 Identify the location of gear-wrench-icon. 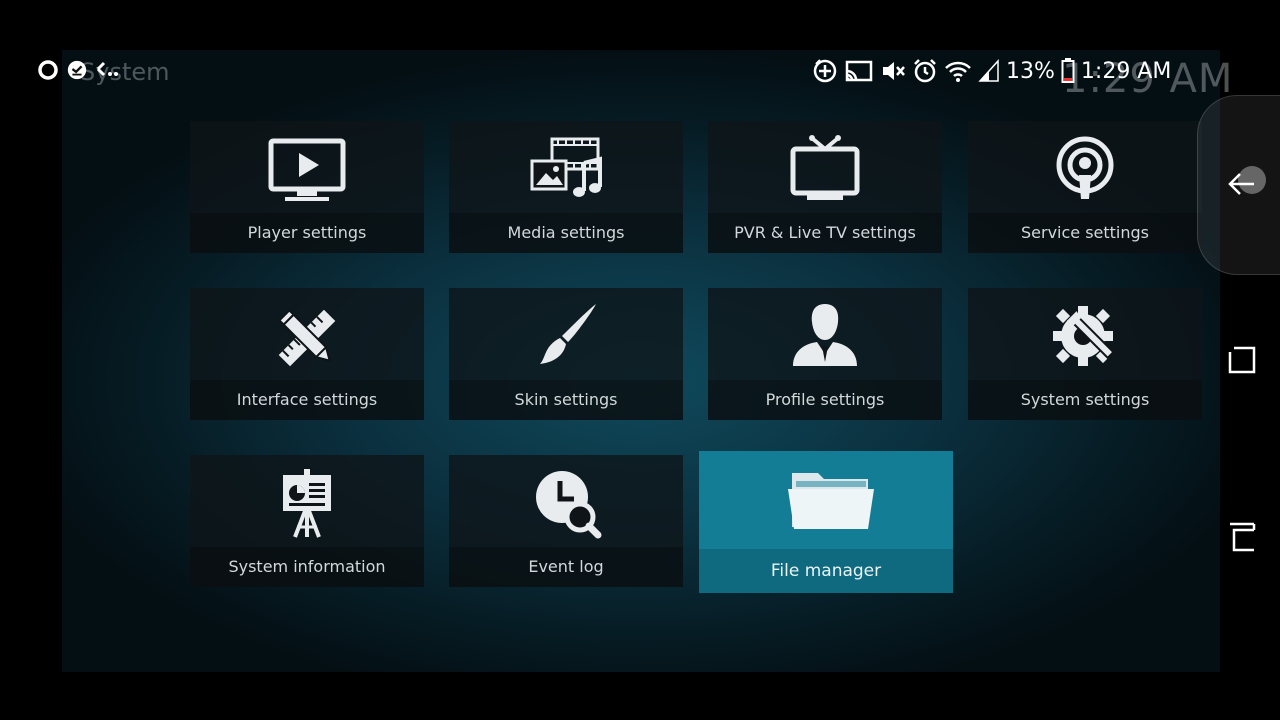
(1085, 338).